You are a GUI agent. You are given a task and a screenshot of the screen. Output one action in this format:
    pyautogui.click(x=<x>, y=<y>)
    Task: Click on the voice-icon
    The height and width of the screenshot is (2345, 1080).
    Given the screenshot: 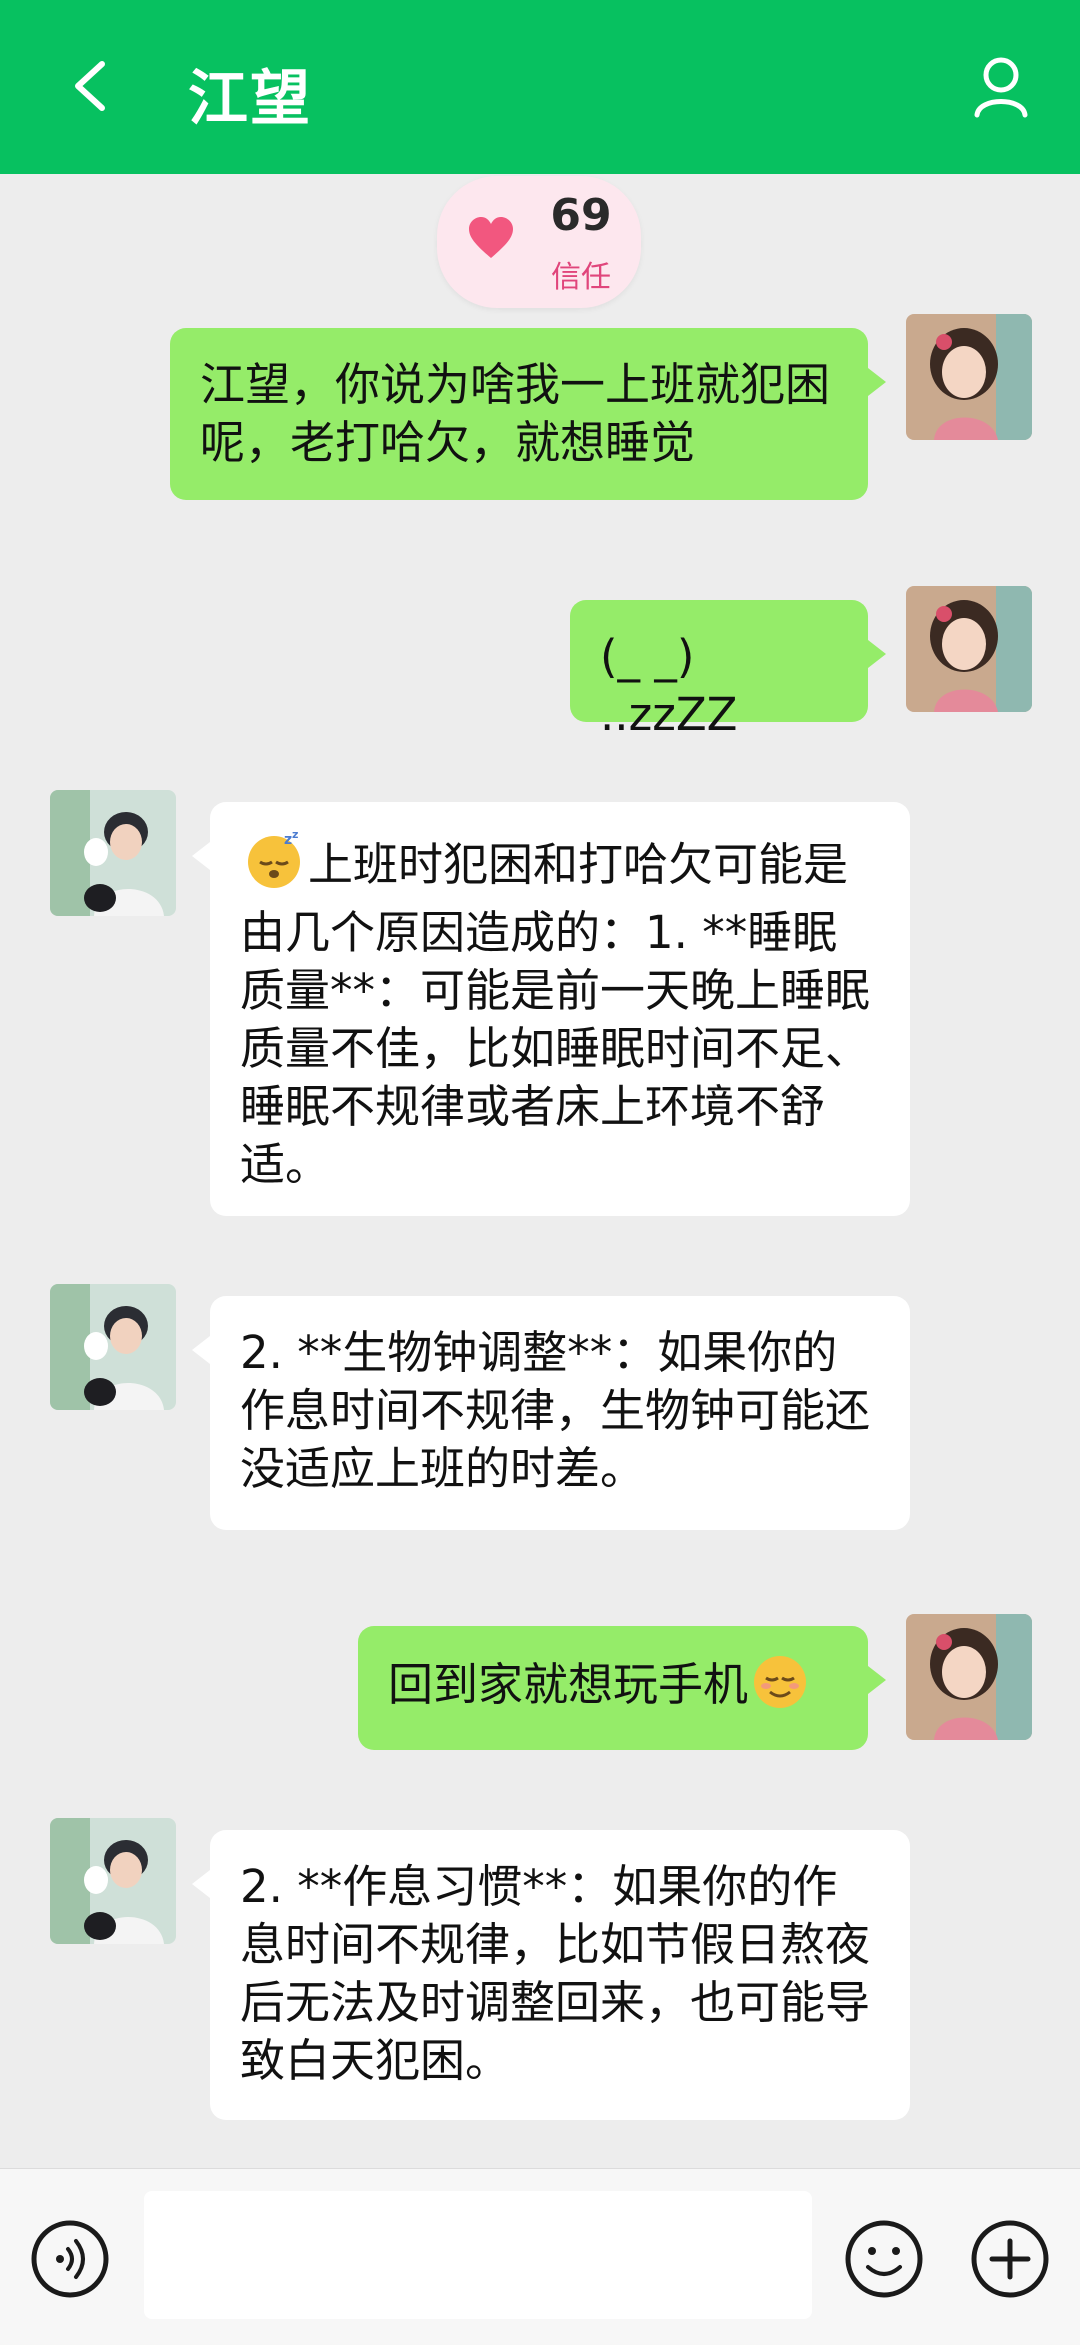 What is the action you would take?
    pyautogui.click(x=70, y=2259)
    